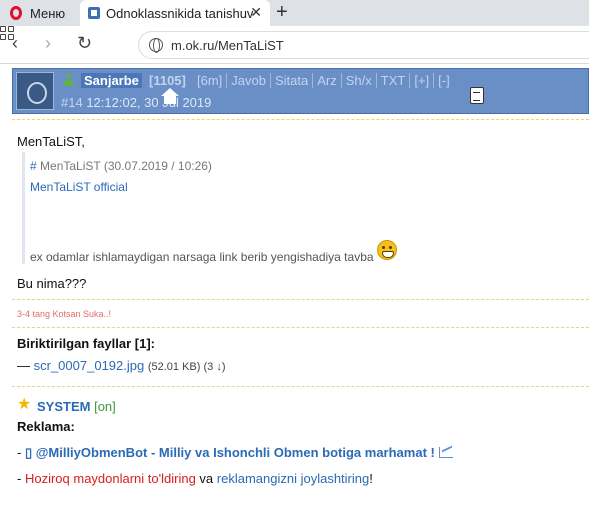 This screenshot has width=589, height=506. I want to click on ad2-mid: va, so click(206, 478).